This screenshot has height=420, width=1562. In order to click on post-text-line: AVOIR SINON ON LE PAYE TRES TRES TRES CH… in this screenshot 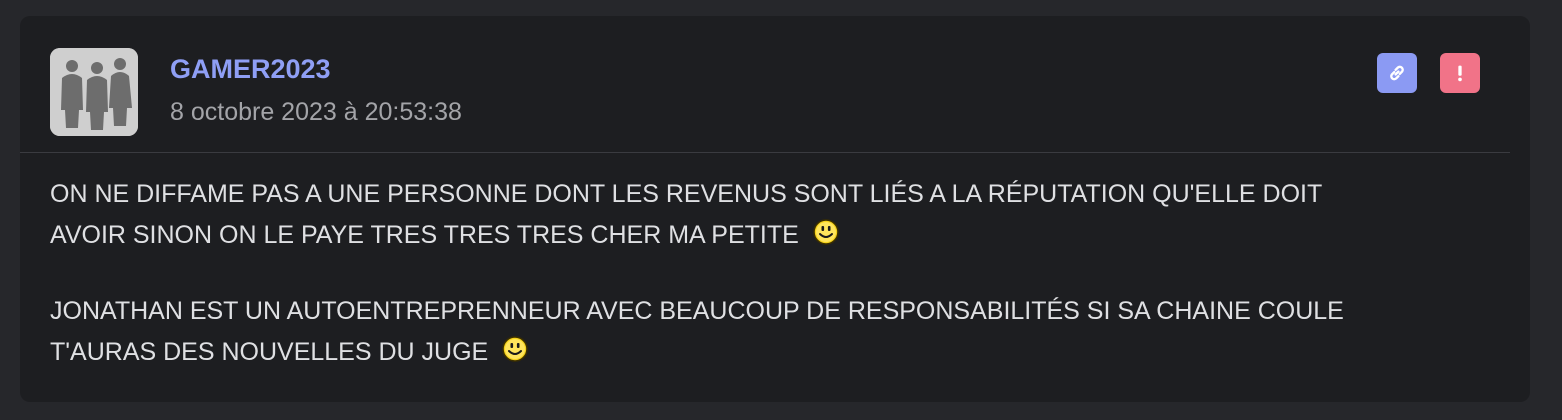, I will do `click(424, 235)`.